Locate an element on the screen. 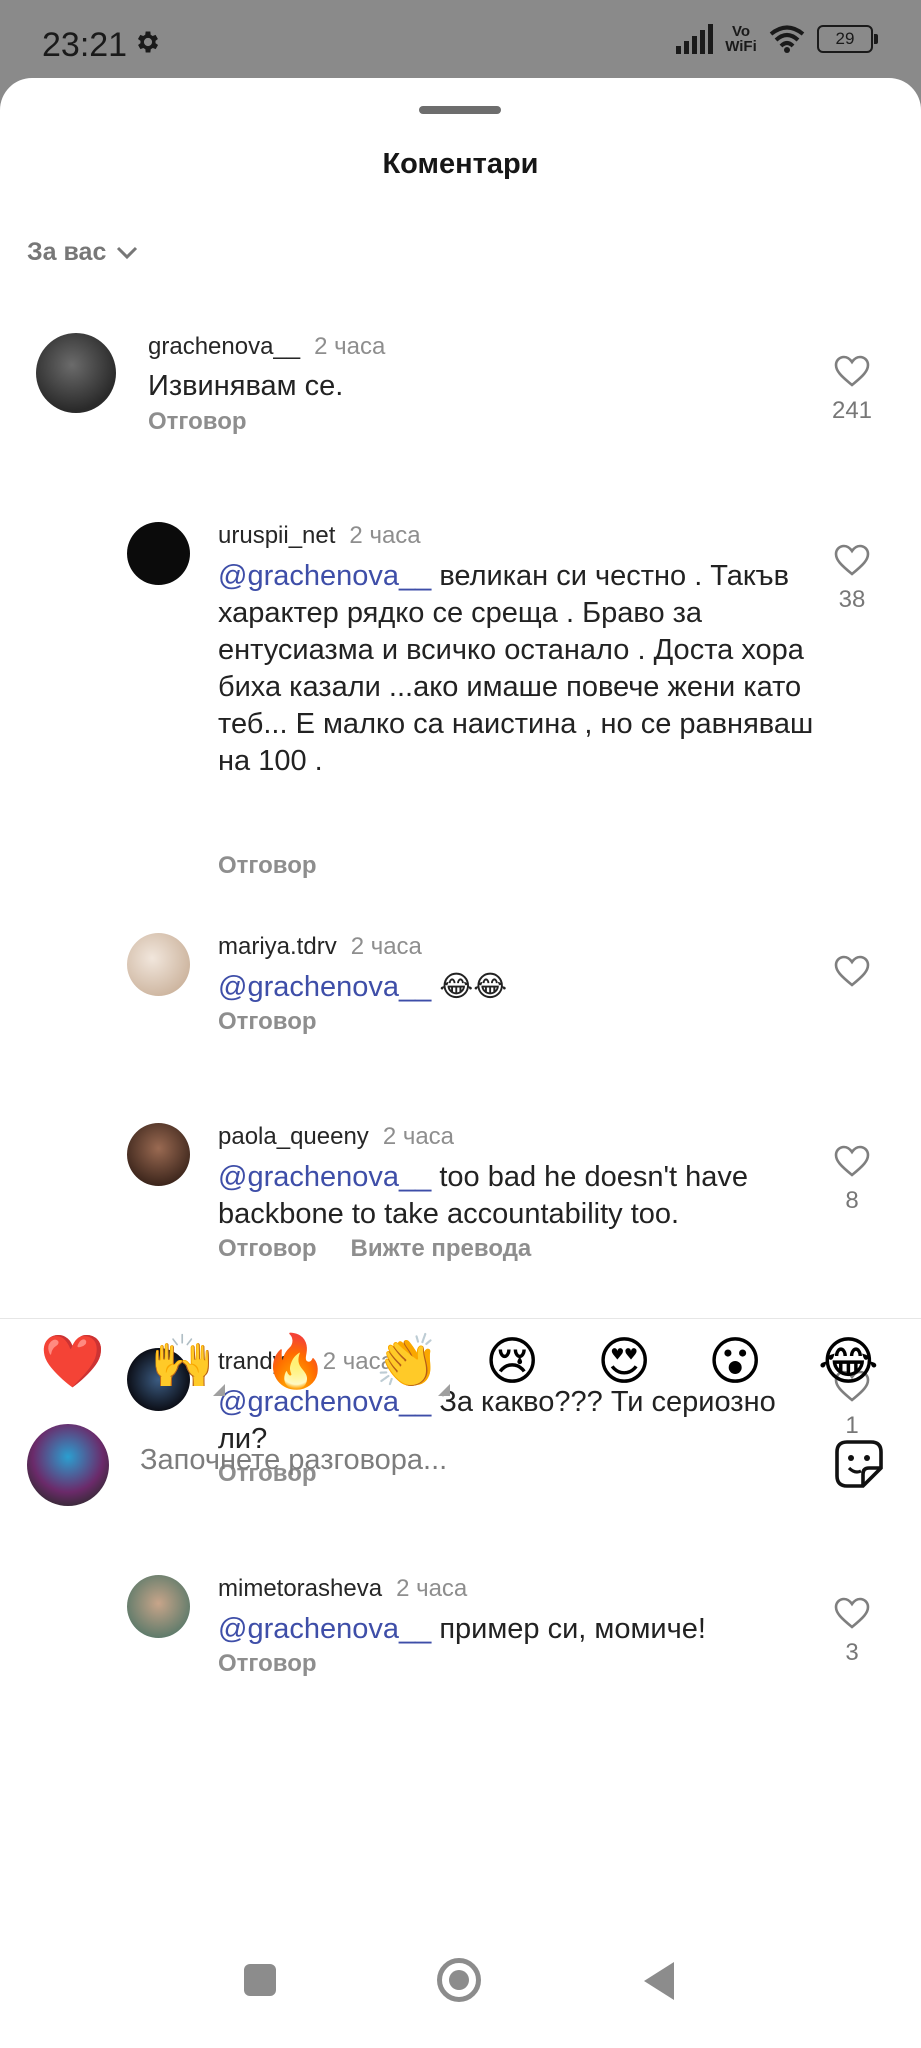  reaction-fire: 🔥 is located at coordinates (295, 1362).